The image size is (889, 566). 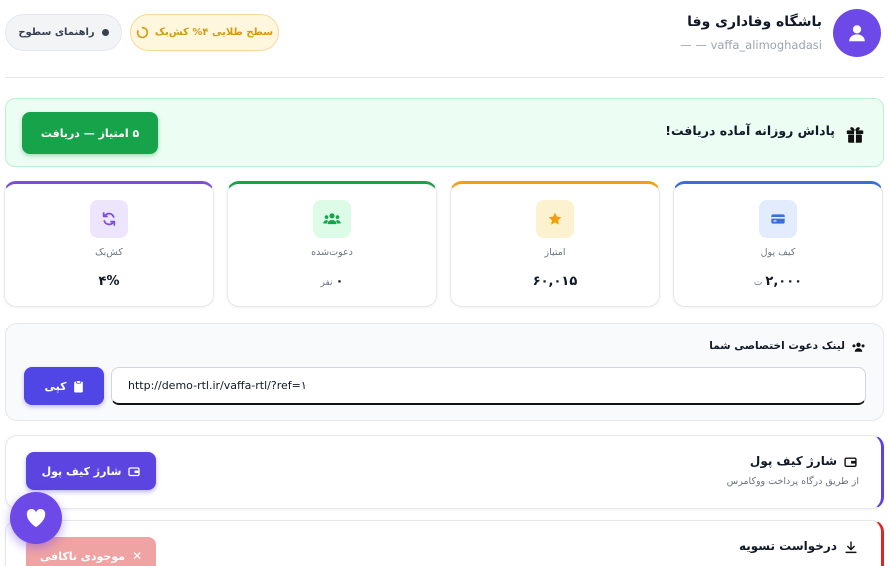 I want to click on charge-wallet-button: شارژ کیف پول, so click(x=91, y=471).